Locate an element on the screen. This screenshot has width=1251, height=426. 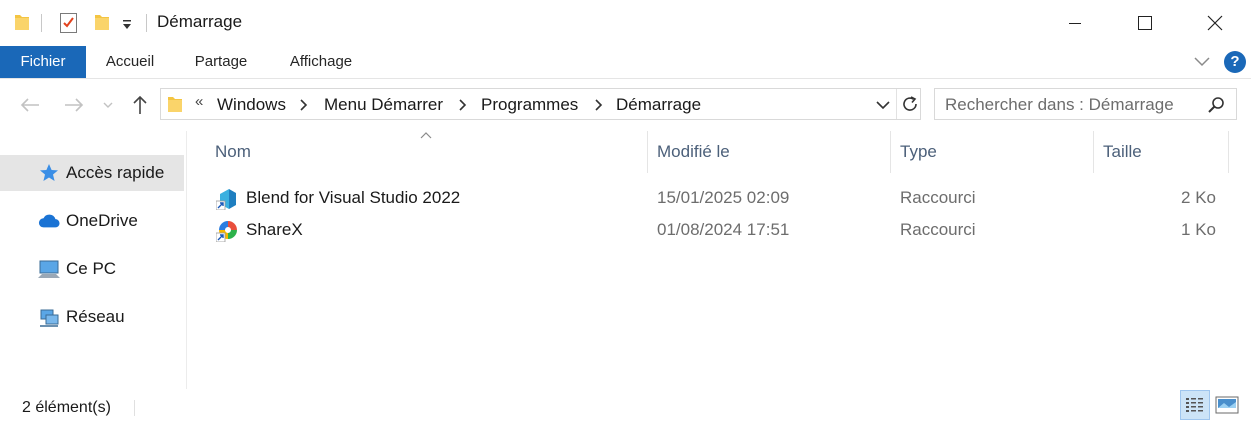
breadcrumb-overflow: « is located at coordinates (199, 101).